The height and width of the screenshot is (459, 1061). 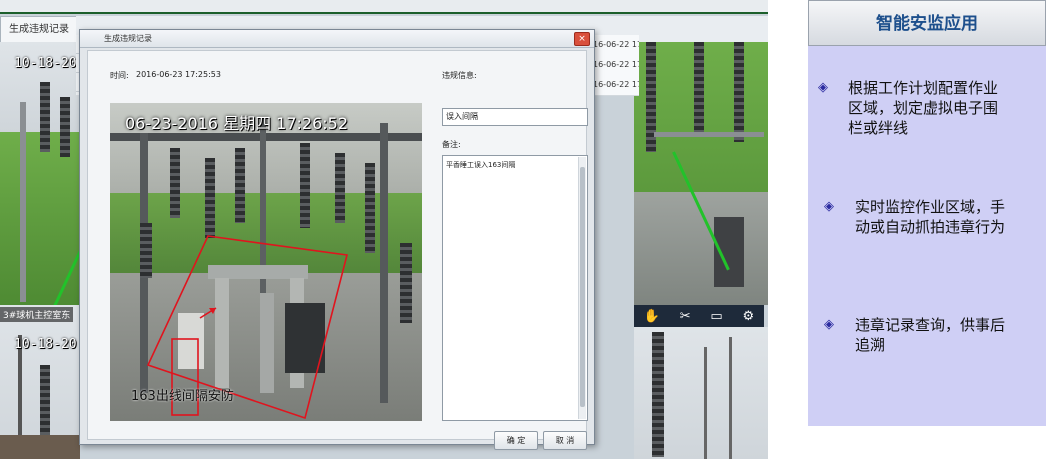 What do you see at coordinates (182, 396) in the screenshot?
I see `snapshot-caption: 163出线间隔安防` at bounding box center [182, 396].